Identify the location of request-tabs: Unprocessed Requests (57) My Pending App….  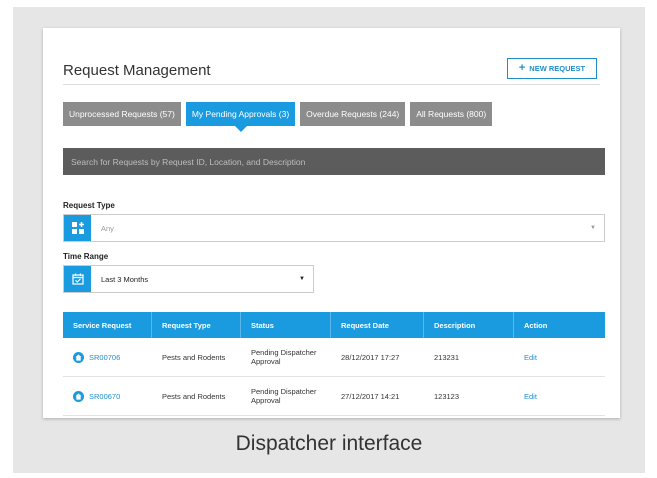
(278, 117).